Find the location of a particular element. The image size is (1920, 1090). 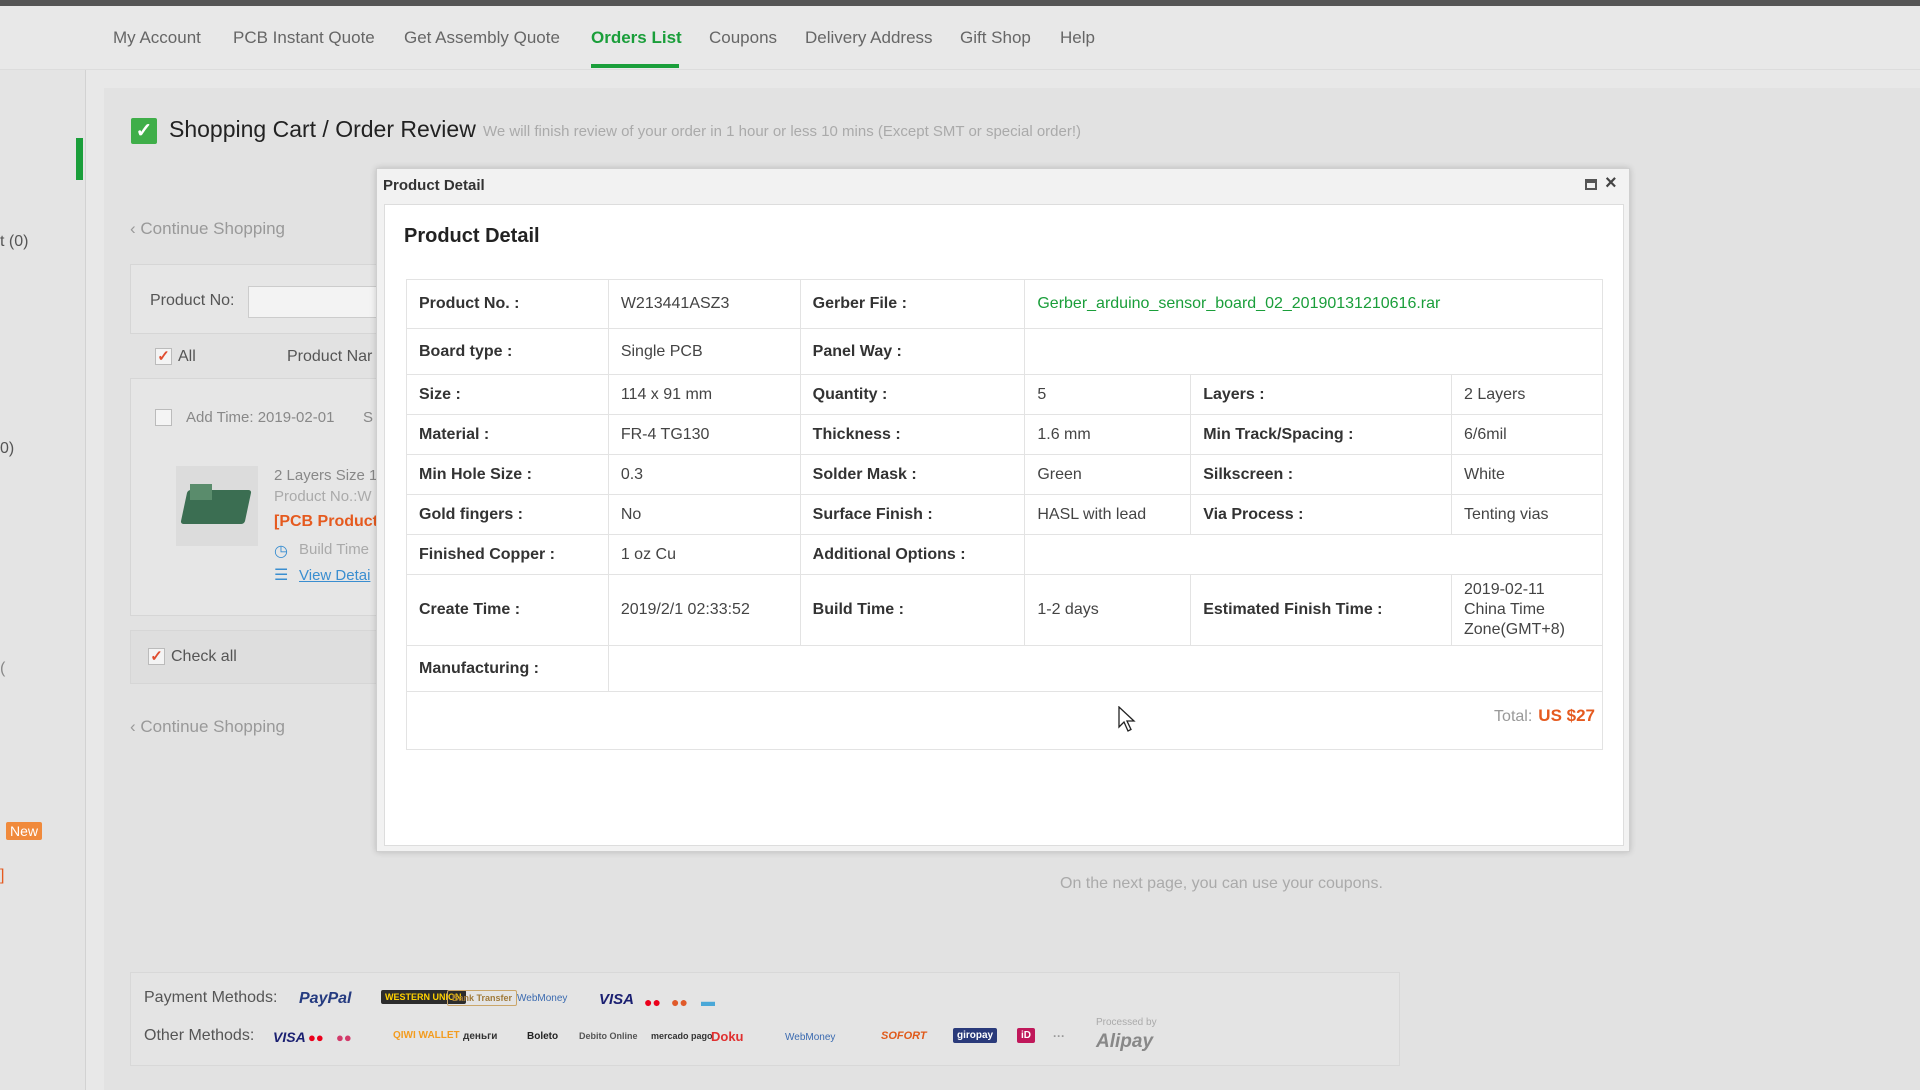

view-detail-link: View Detai is located at coordinates (334, 575).